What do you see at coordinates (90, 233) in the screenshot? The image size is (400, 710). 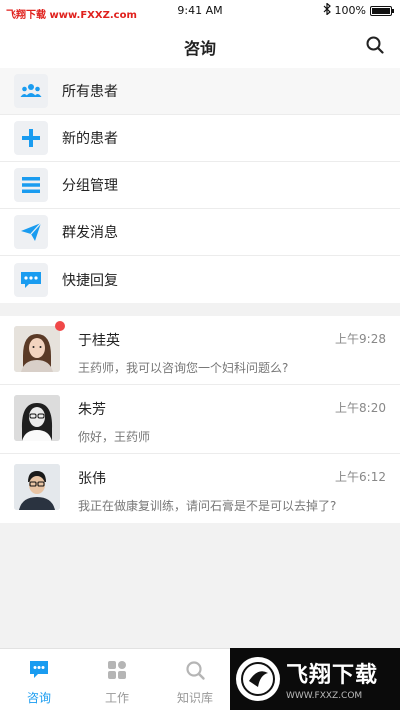 I see `menu-label: 群发消息` at bounding box center [90, 233].